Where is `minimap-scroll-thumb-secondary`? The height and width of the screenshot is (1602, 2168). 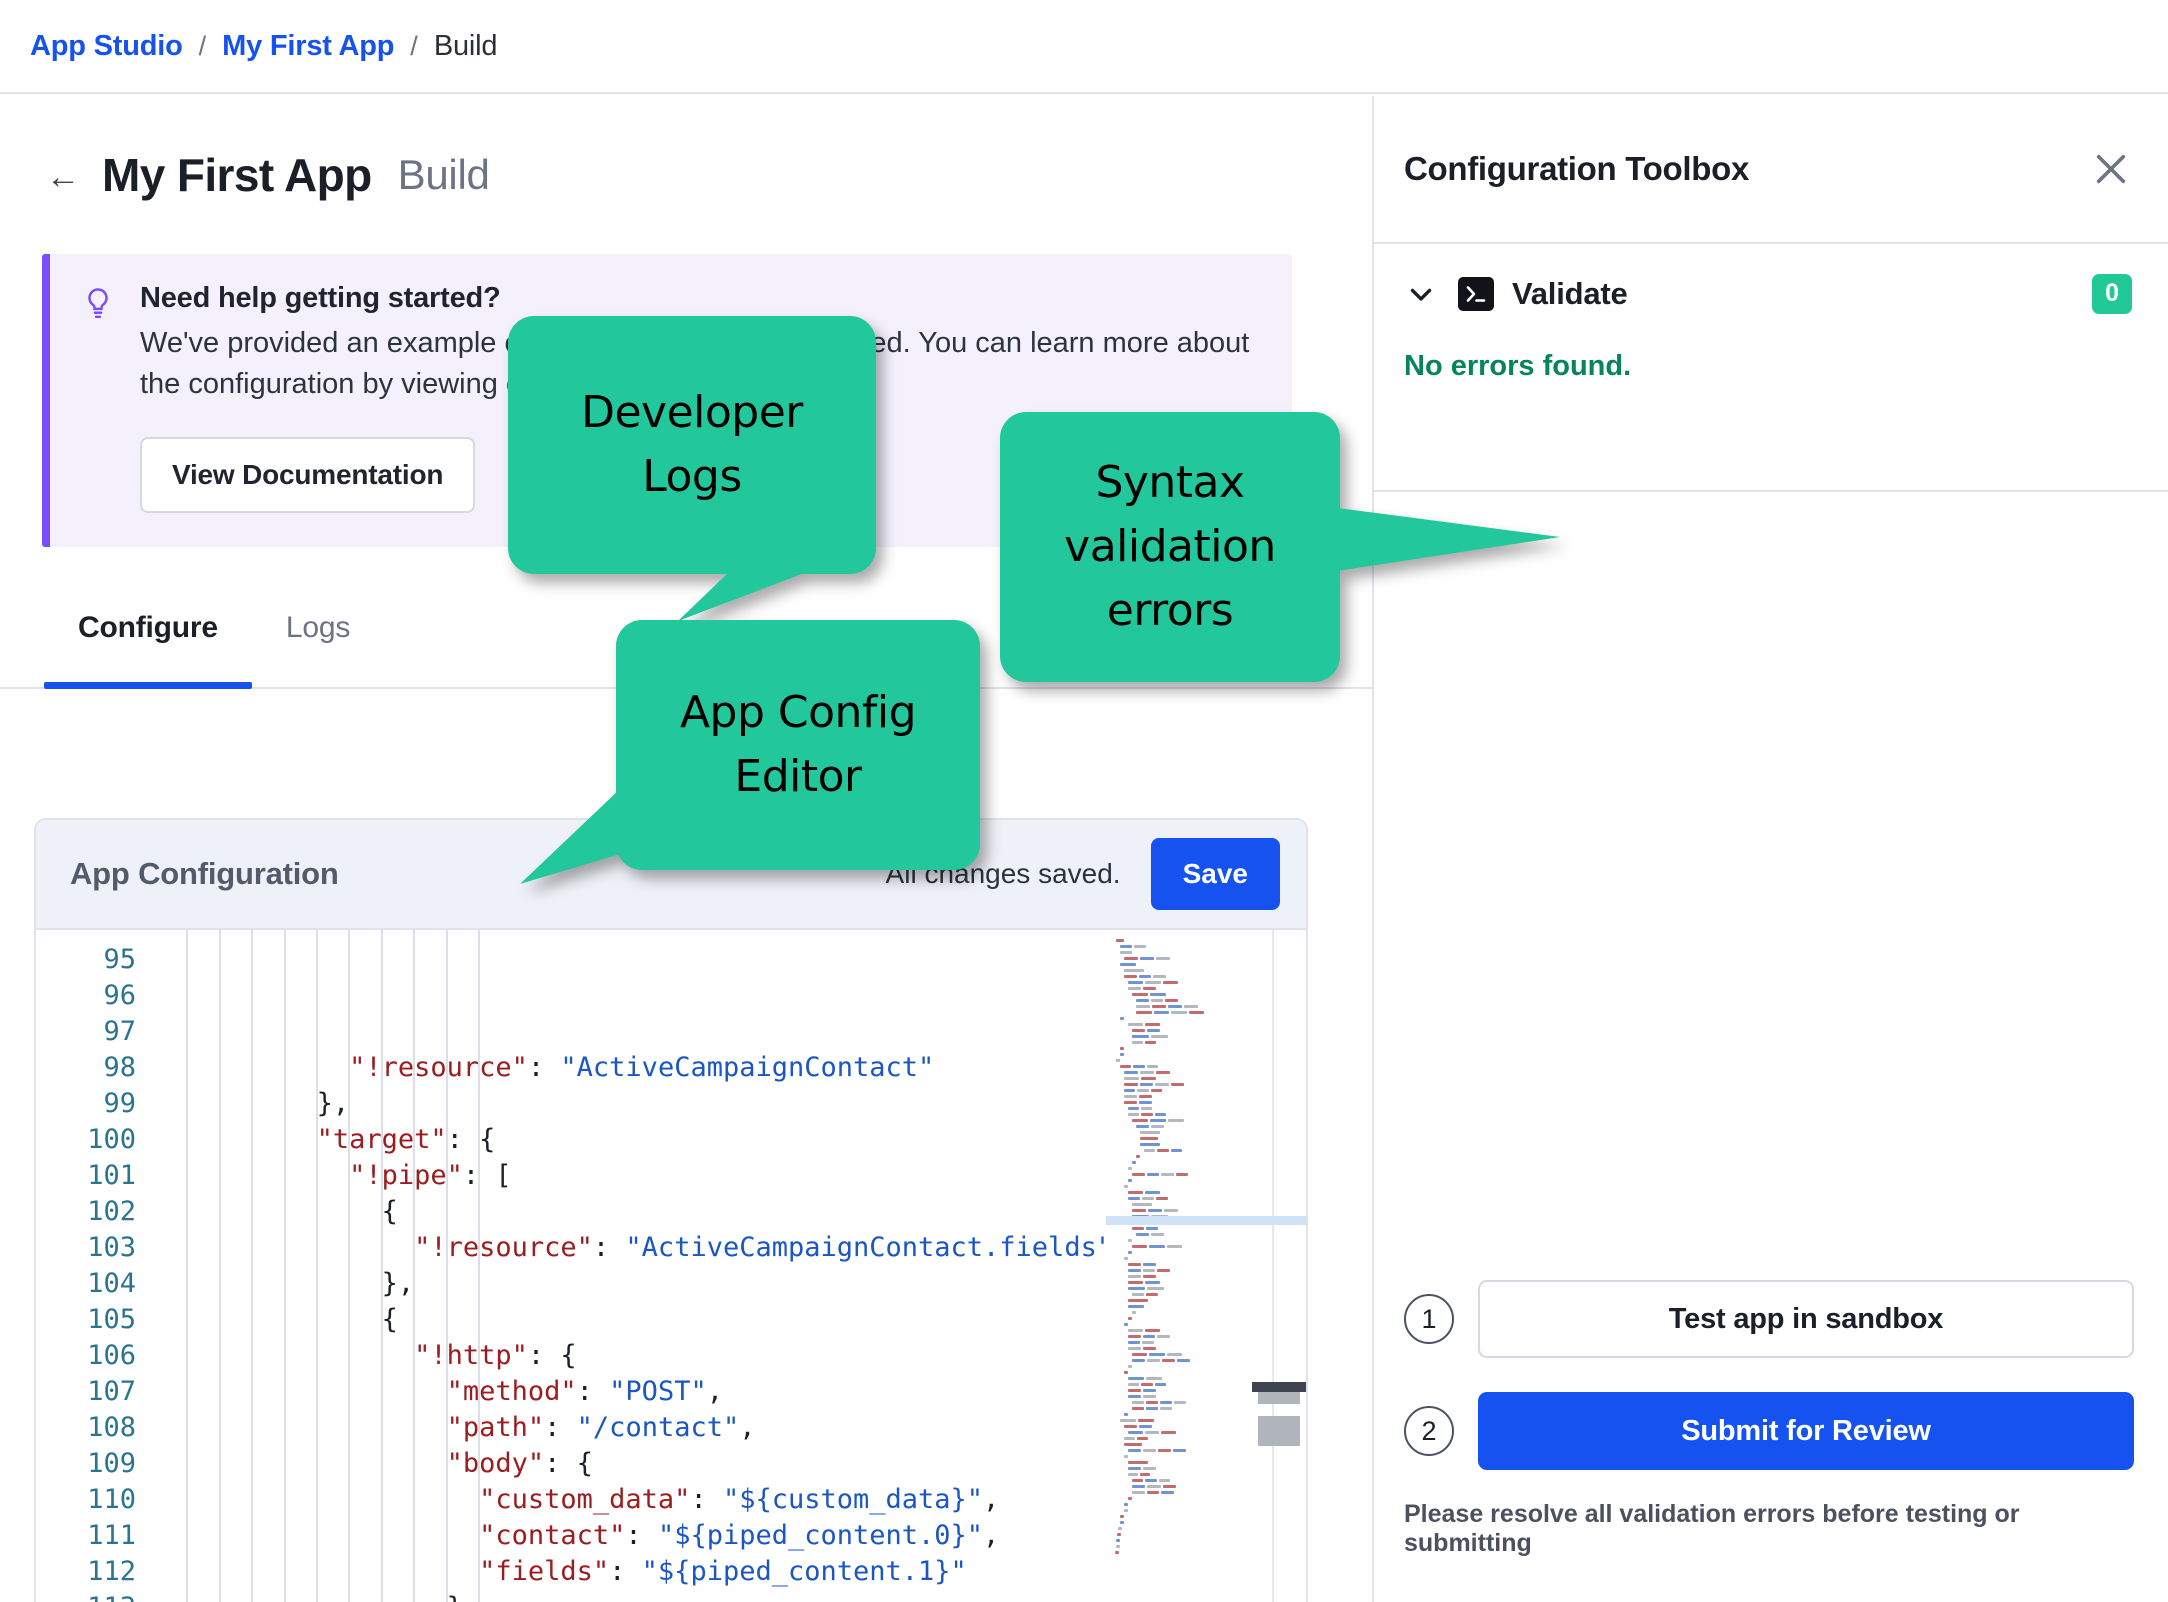 minimap-scroll-thumb-secondary is located at coordinates (1279, 1398).